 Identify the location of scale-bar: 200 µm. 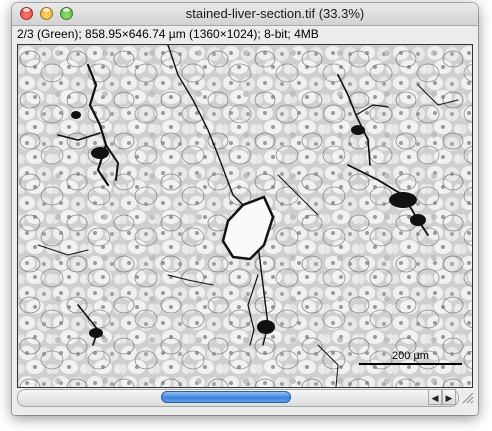
(410, 357).